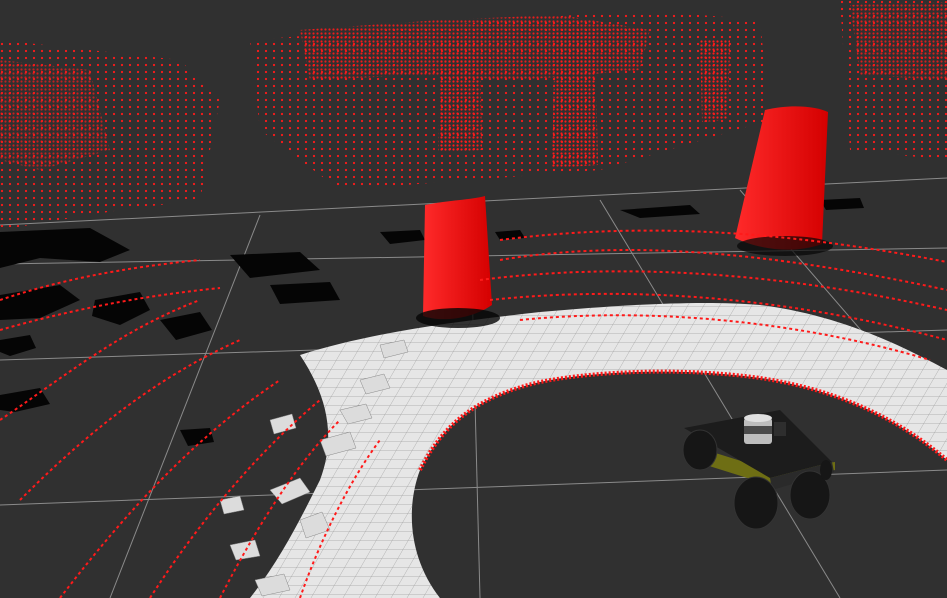  What do you see at coordinates (457, 258) in the screenshot?
I see `pillar-front-center` at bounding box center [457, 258].